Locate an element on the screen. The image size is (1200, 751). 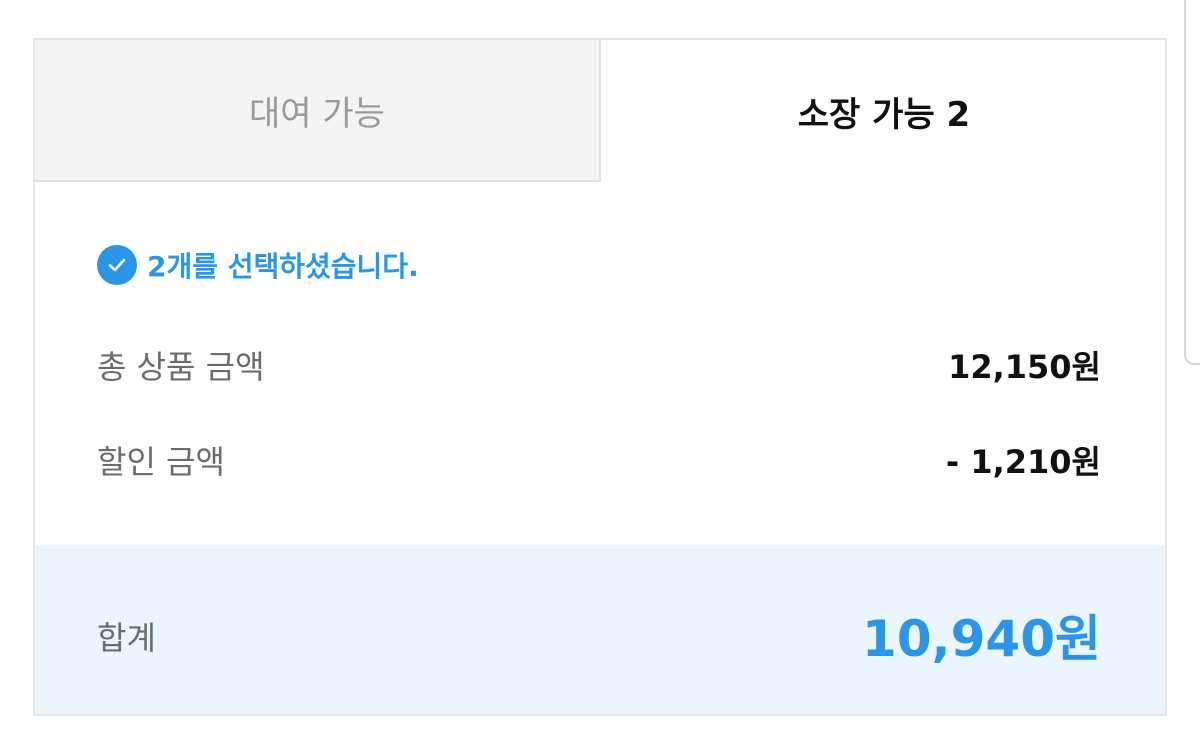
discount-value: - 1,210원 is located at coordinates (1023, 462).